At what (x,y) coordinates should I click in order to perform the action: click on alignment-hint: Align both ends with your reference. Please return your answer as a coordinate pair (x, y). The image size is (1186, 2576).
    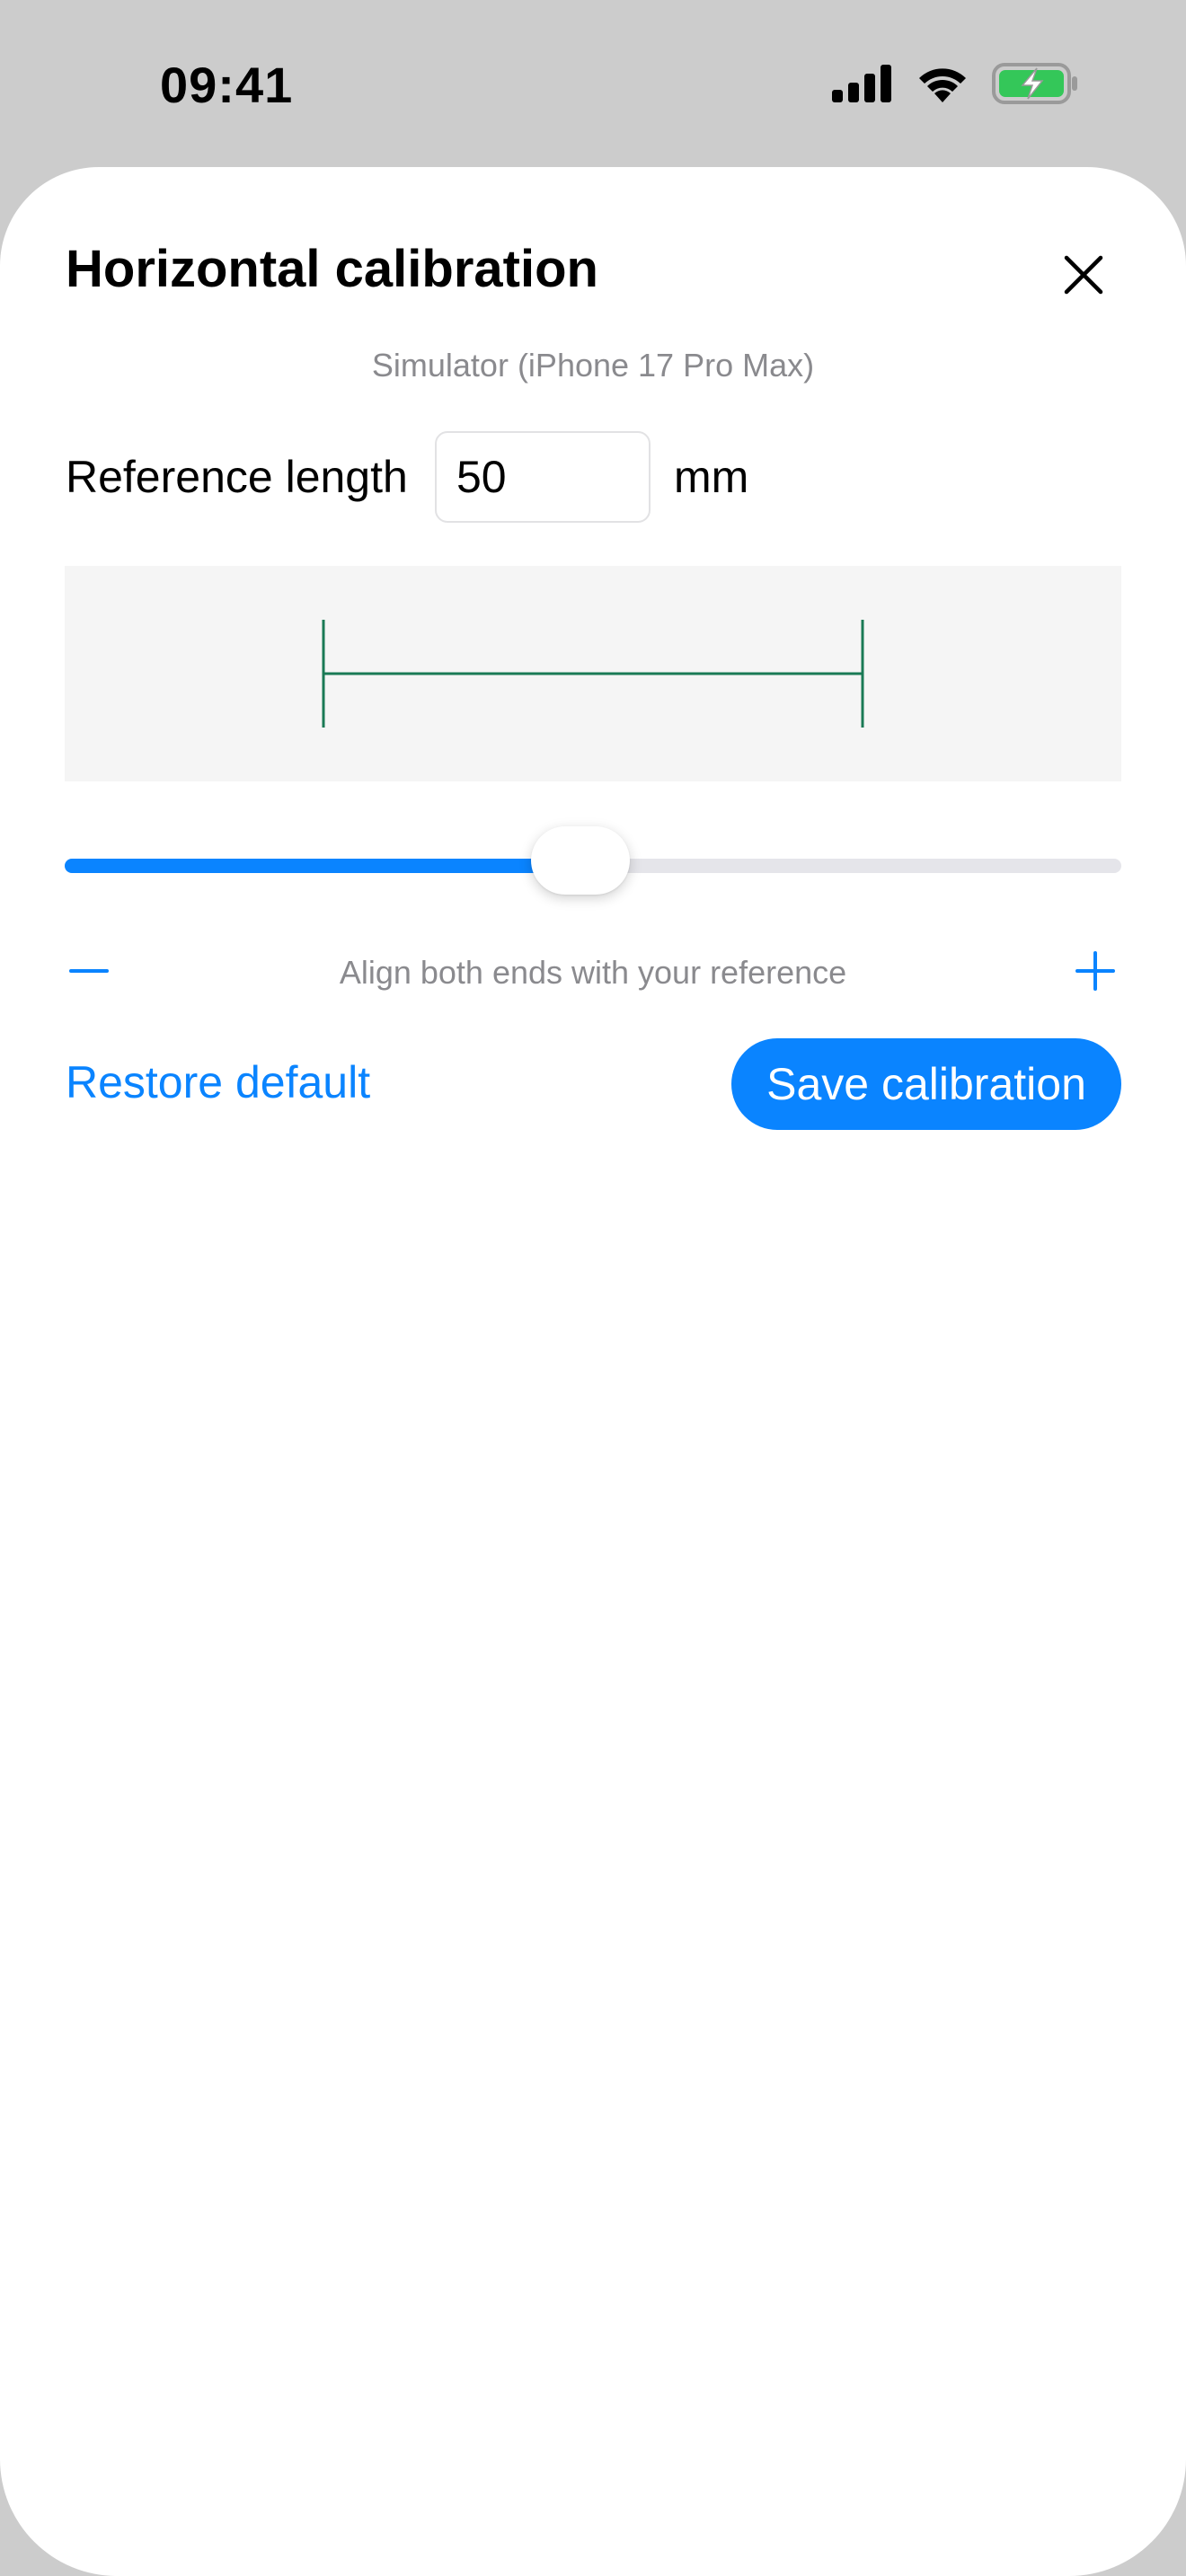
    Looking at the image, I should click on (593, 972).